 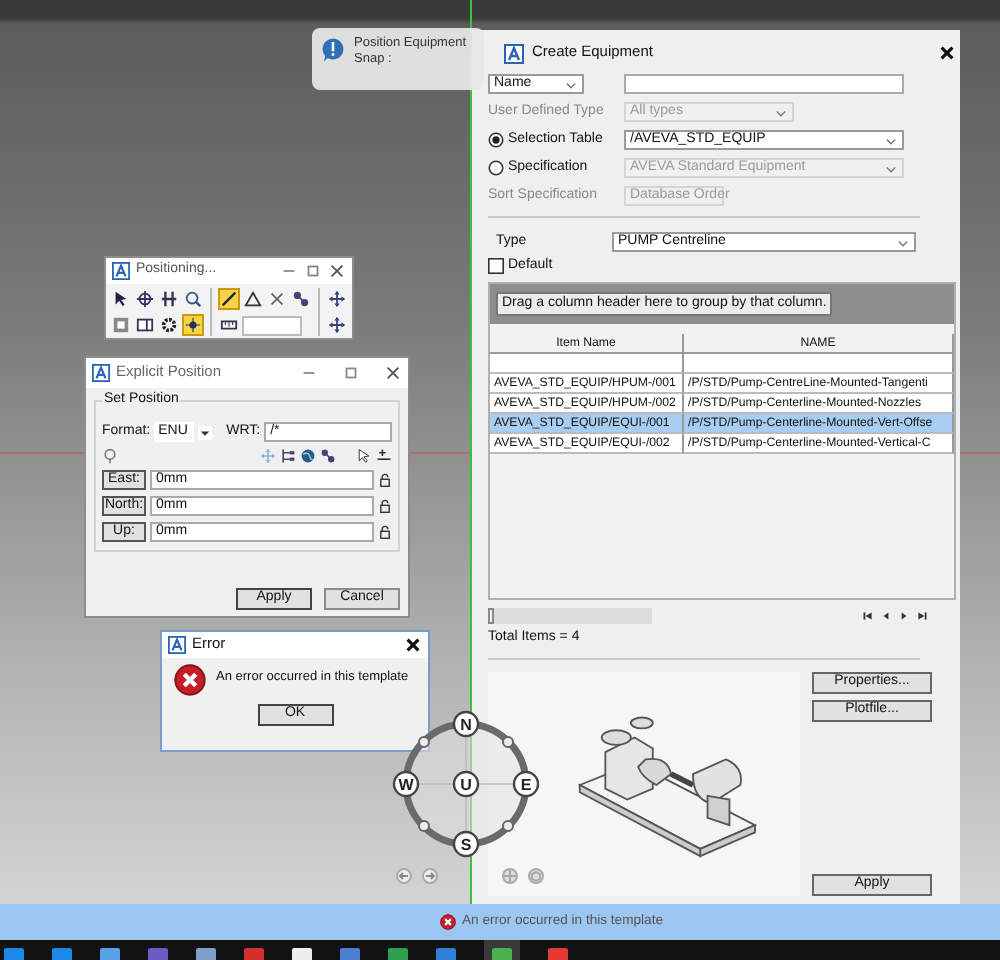 I want to click on cross-icon, so click(x=277, y=299).